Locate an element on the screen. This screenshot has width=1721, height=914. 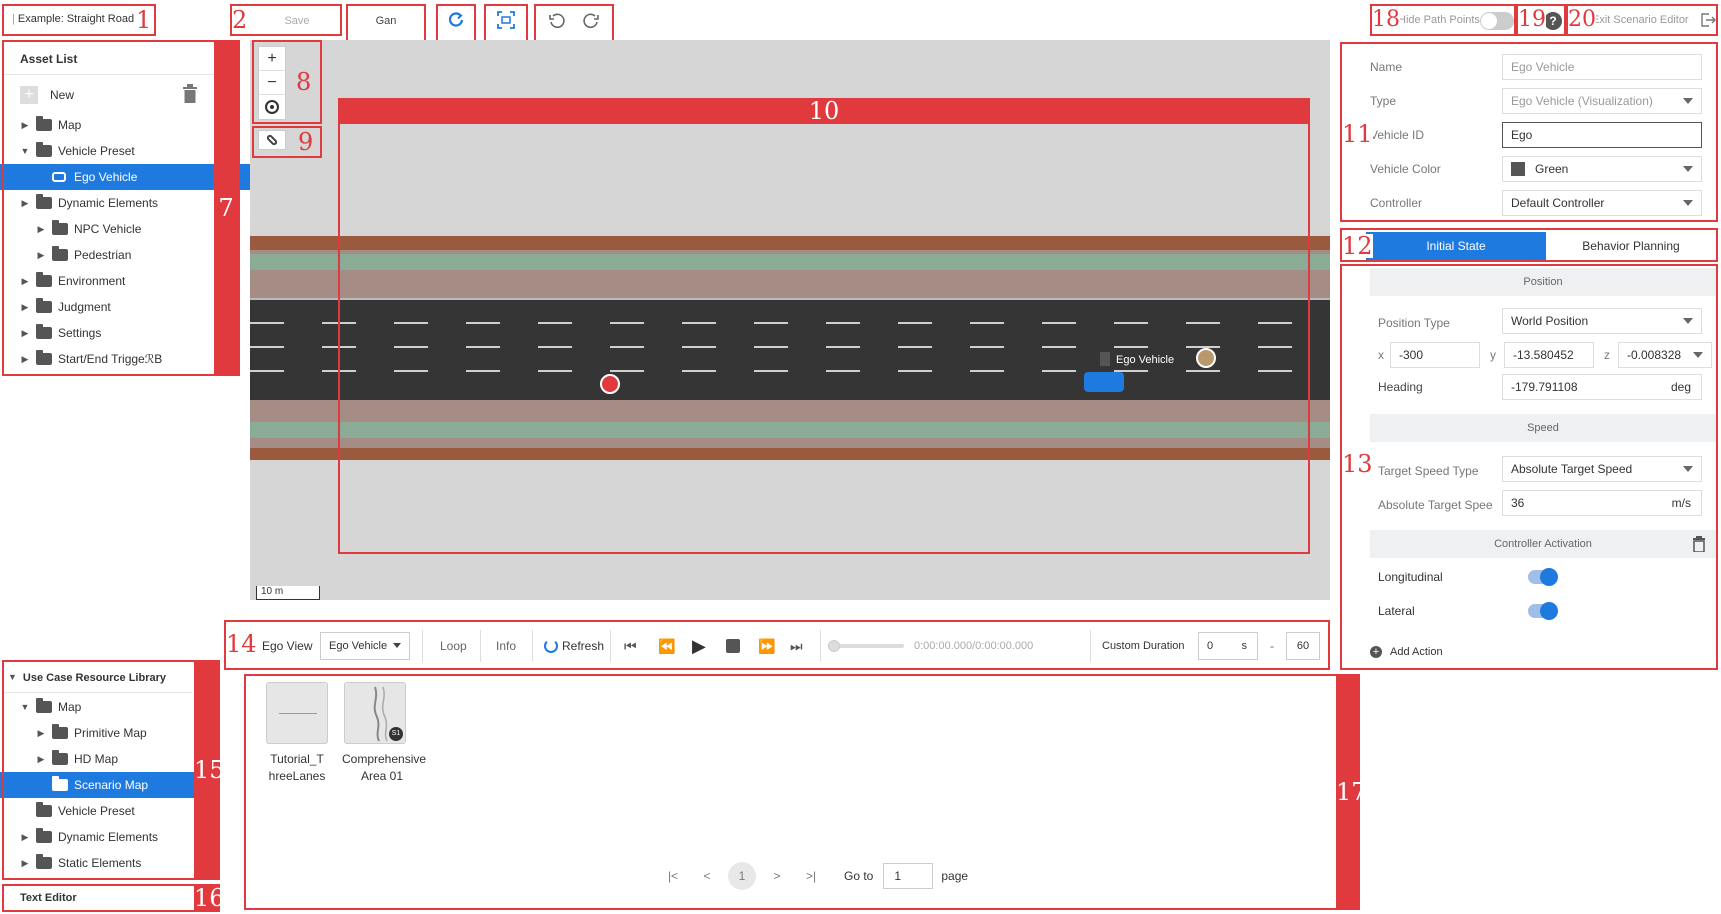
annotation-20: 20 is located at coordinates (1582, 19).